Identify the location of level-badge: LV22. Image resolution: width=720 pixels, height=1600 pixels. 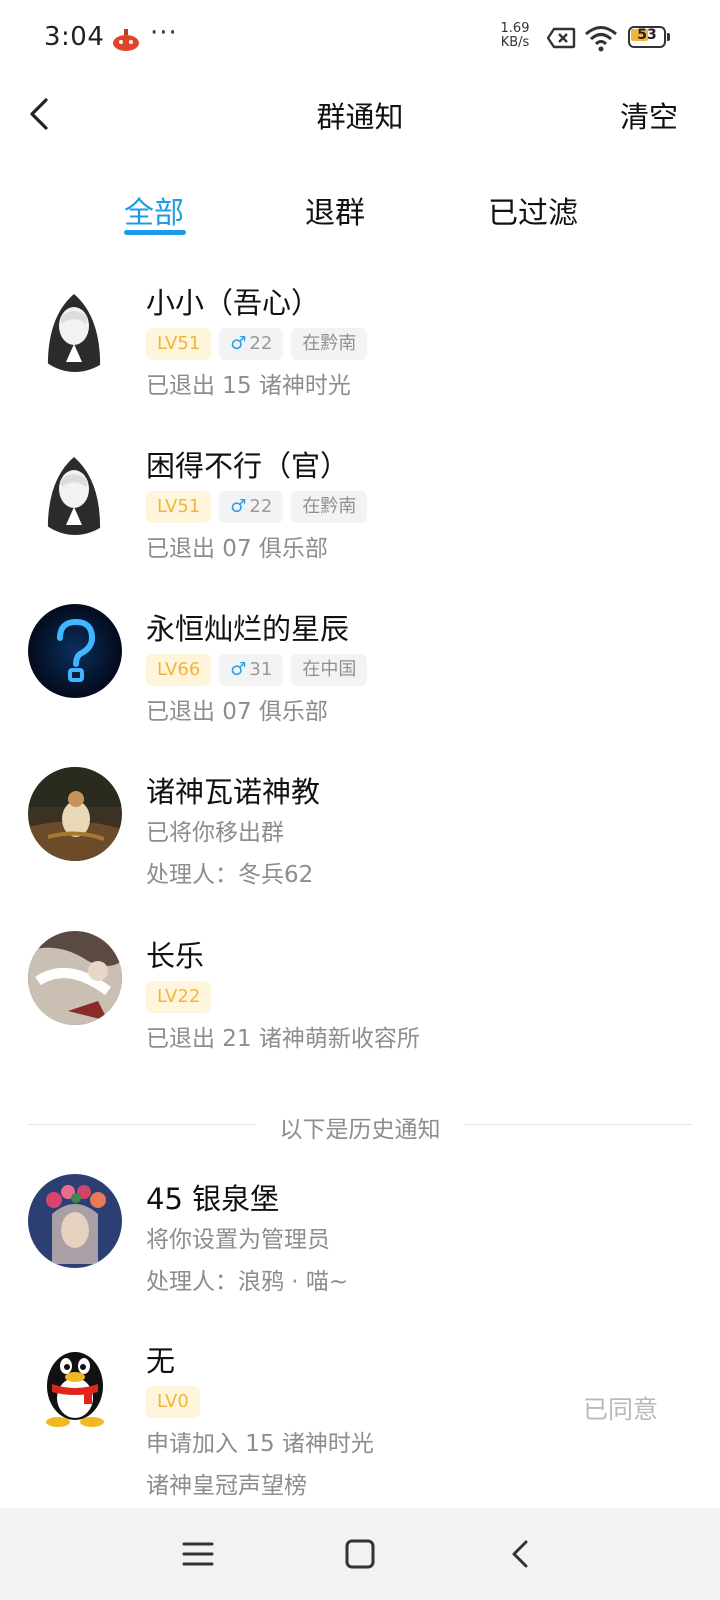
(179, 997).